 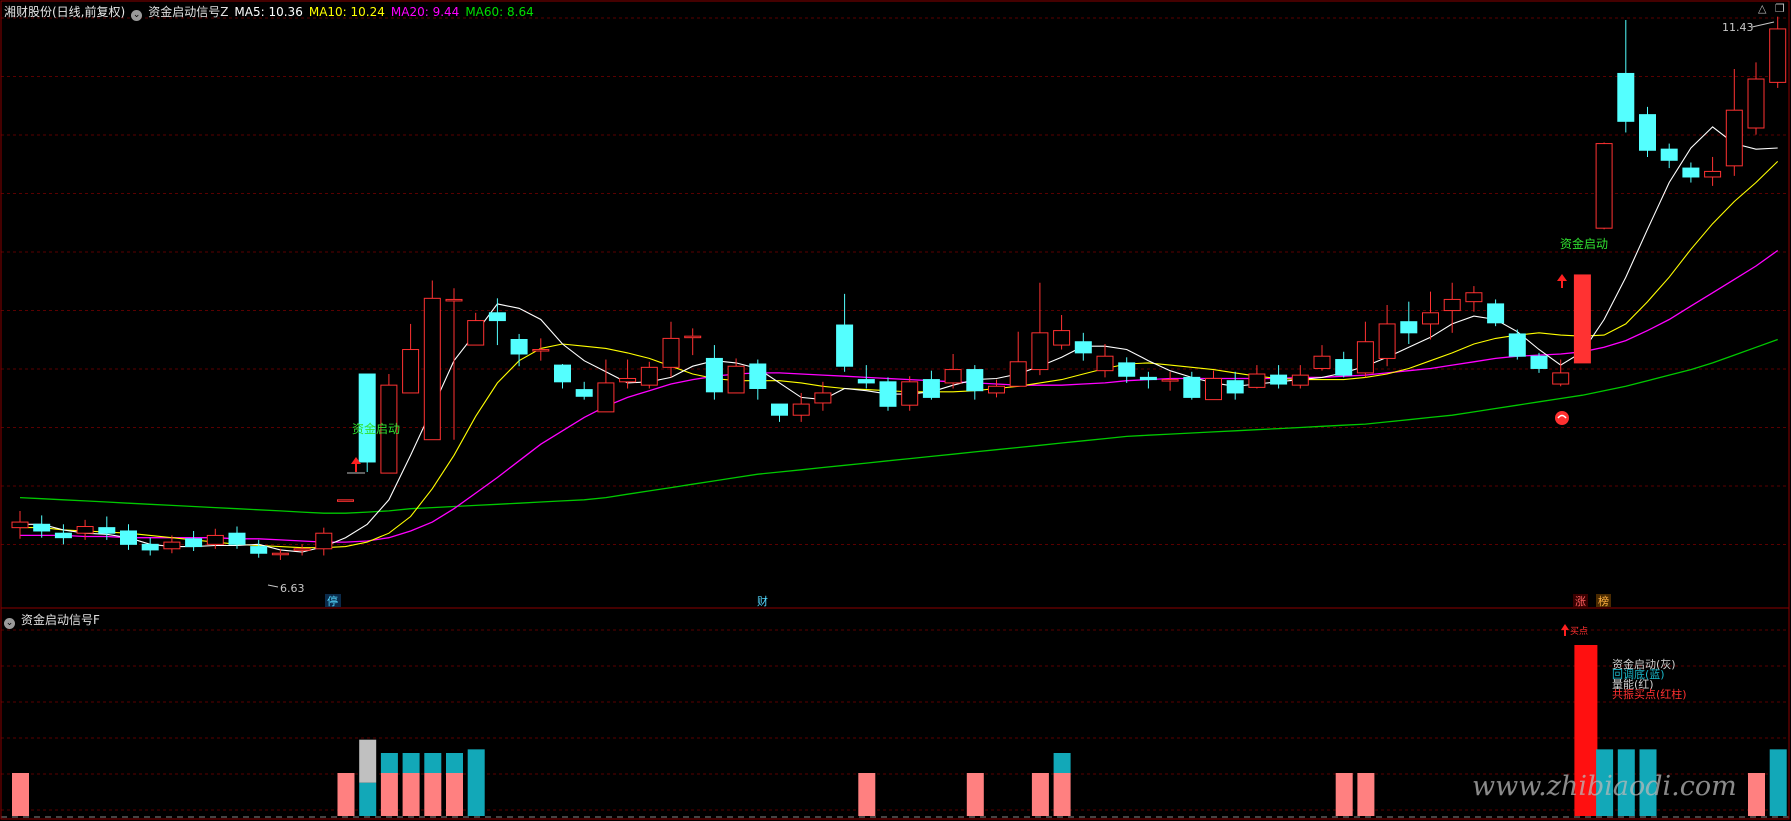 What do you see at coordinates (1762, 8) in the screenshot?
I see `collapse-up-icon: △` at bounding box center [1762, 8].